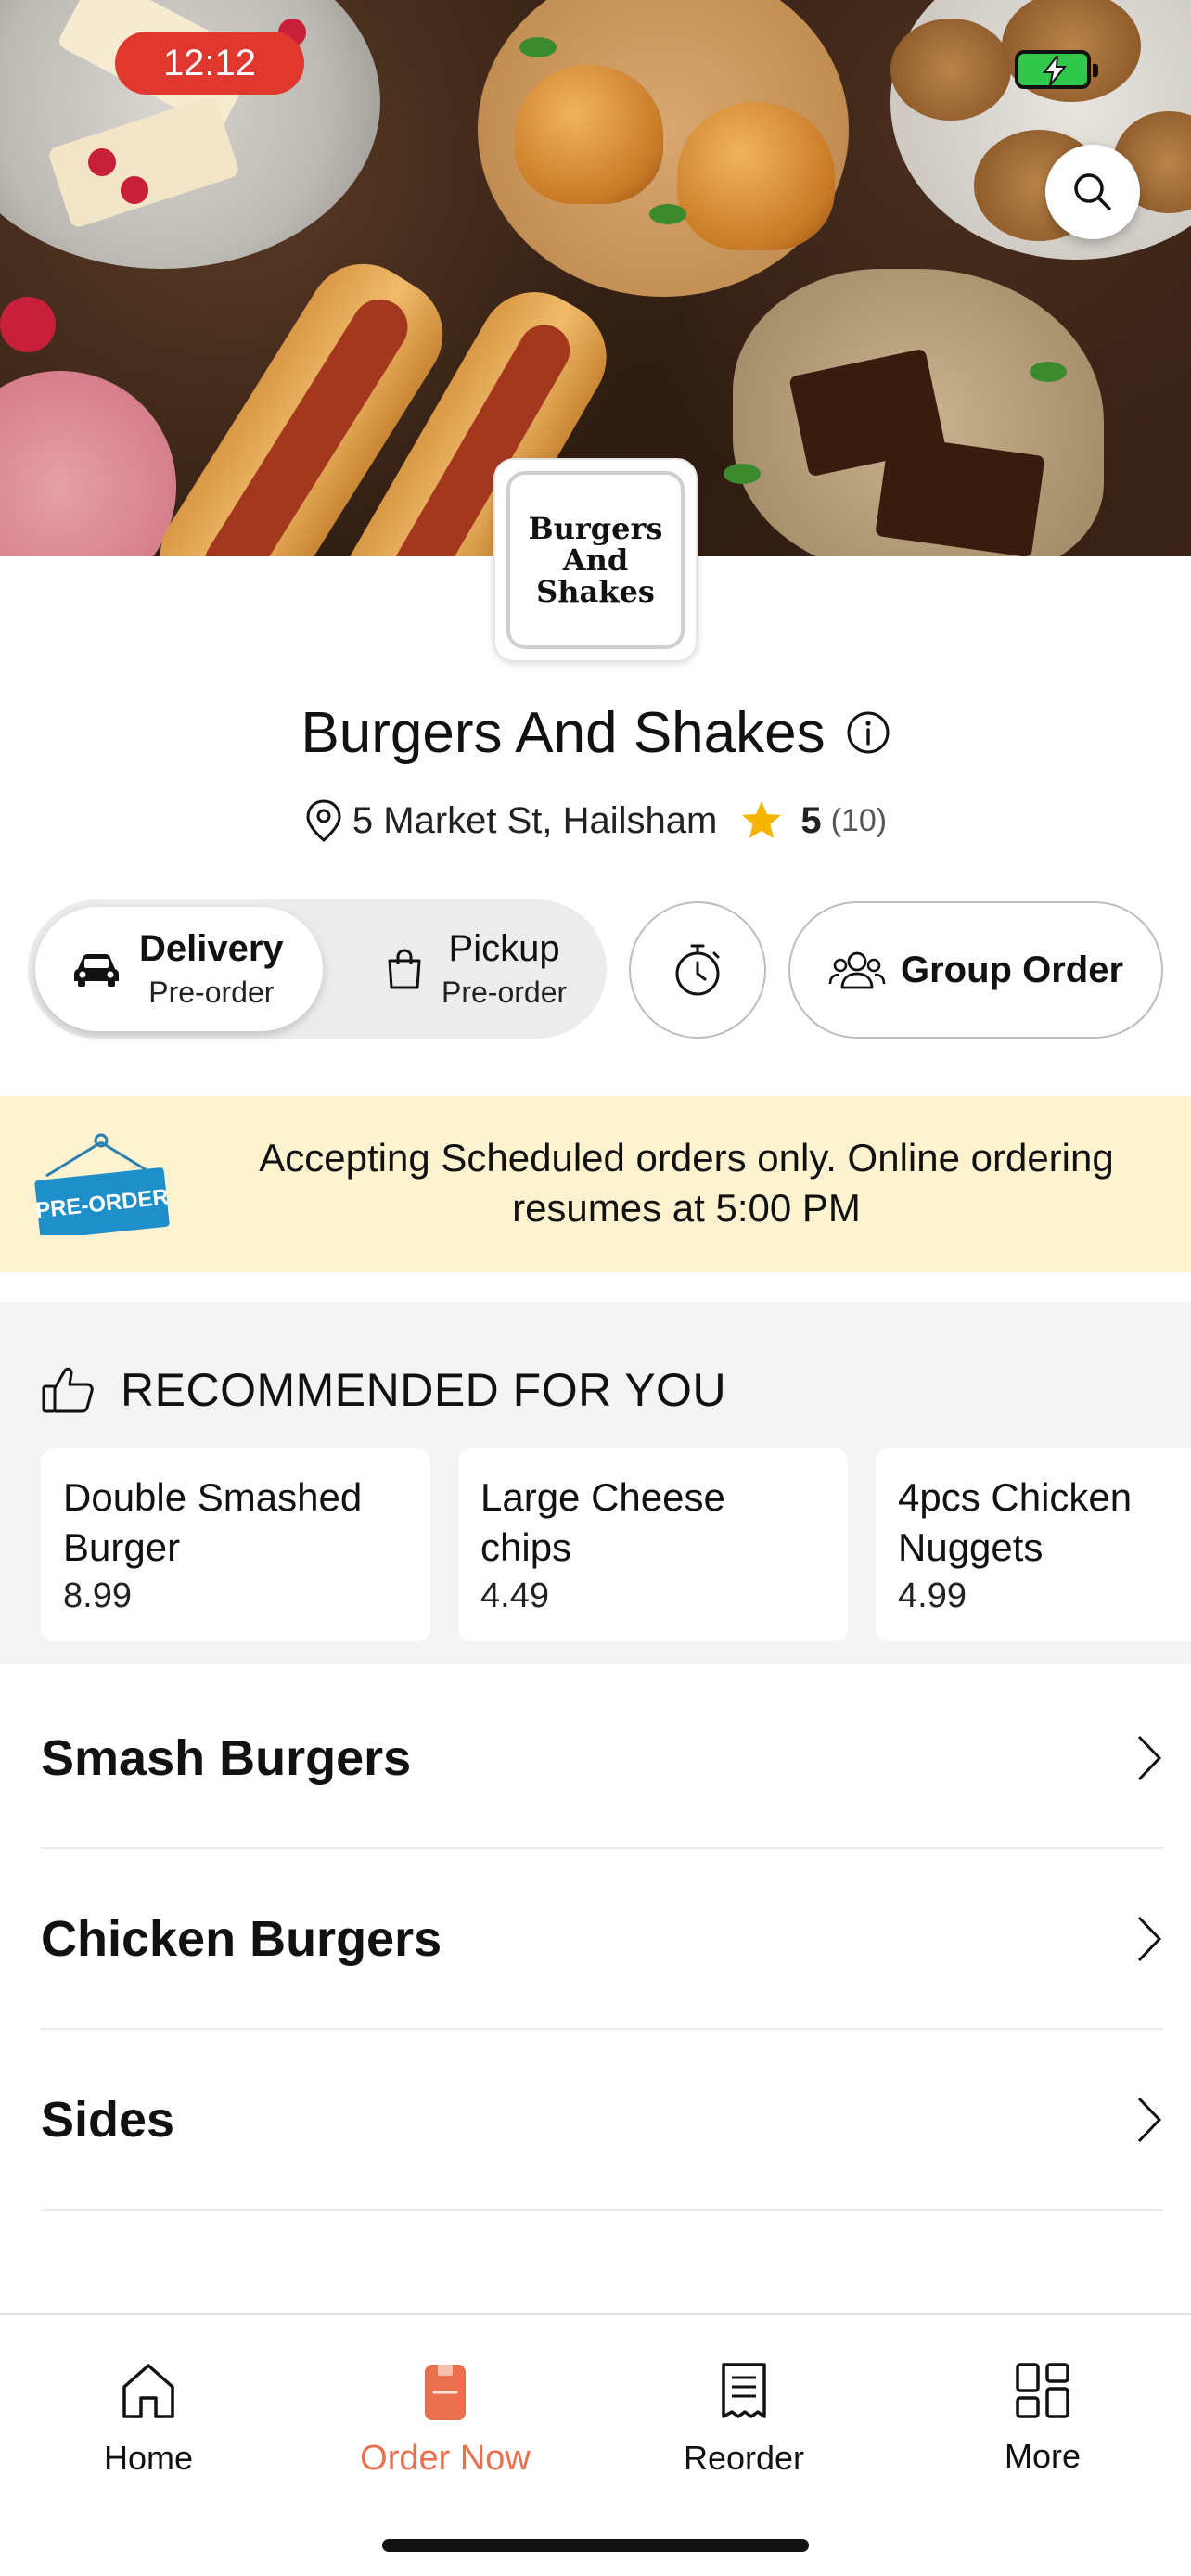  I want to click on status-time: 12:12, so click(209, 64).